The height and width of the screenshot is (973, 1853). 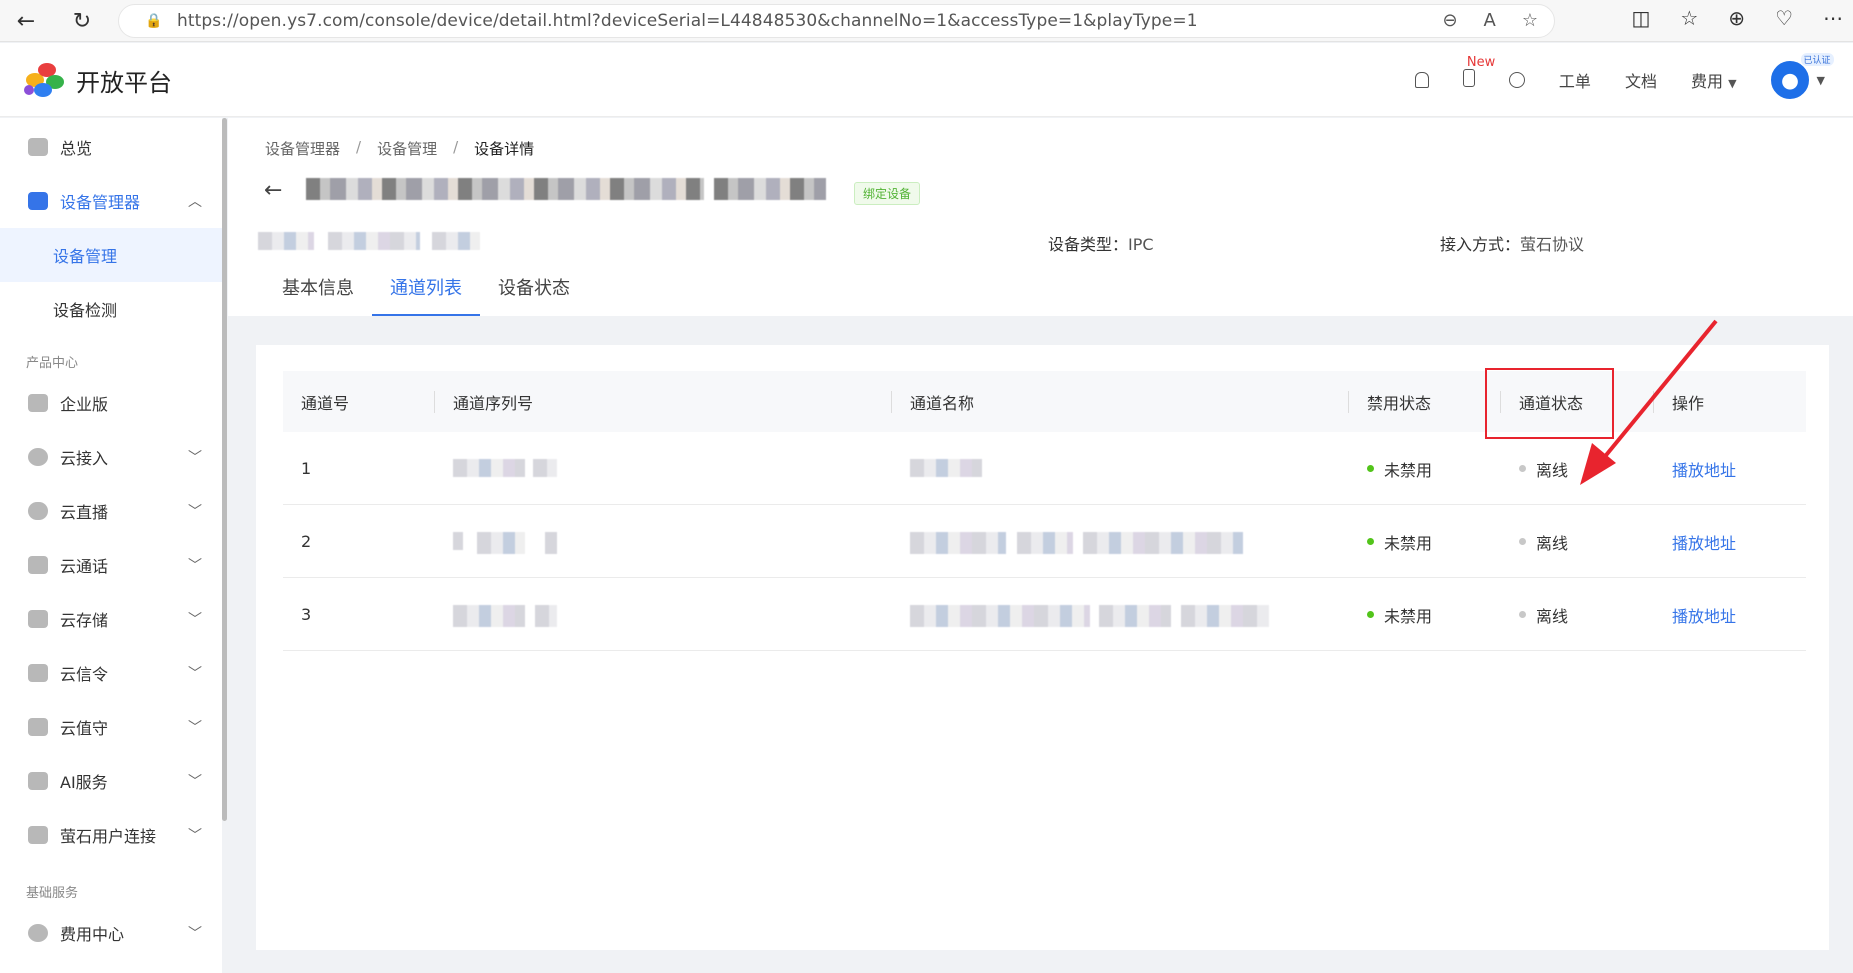 What do you see at coordinates (1736, 18) in the screenshot?
I see `collections-icon: ⊕` at bounding box center [1736, 18].